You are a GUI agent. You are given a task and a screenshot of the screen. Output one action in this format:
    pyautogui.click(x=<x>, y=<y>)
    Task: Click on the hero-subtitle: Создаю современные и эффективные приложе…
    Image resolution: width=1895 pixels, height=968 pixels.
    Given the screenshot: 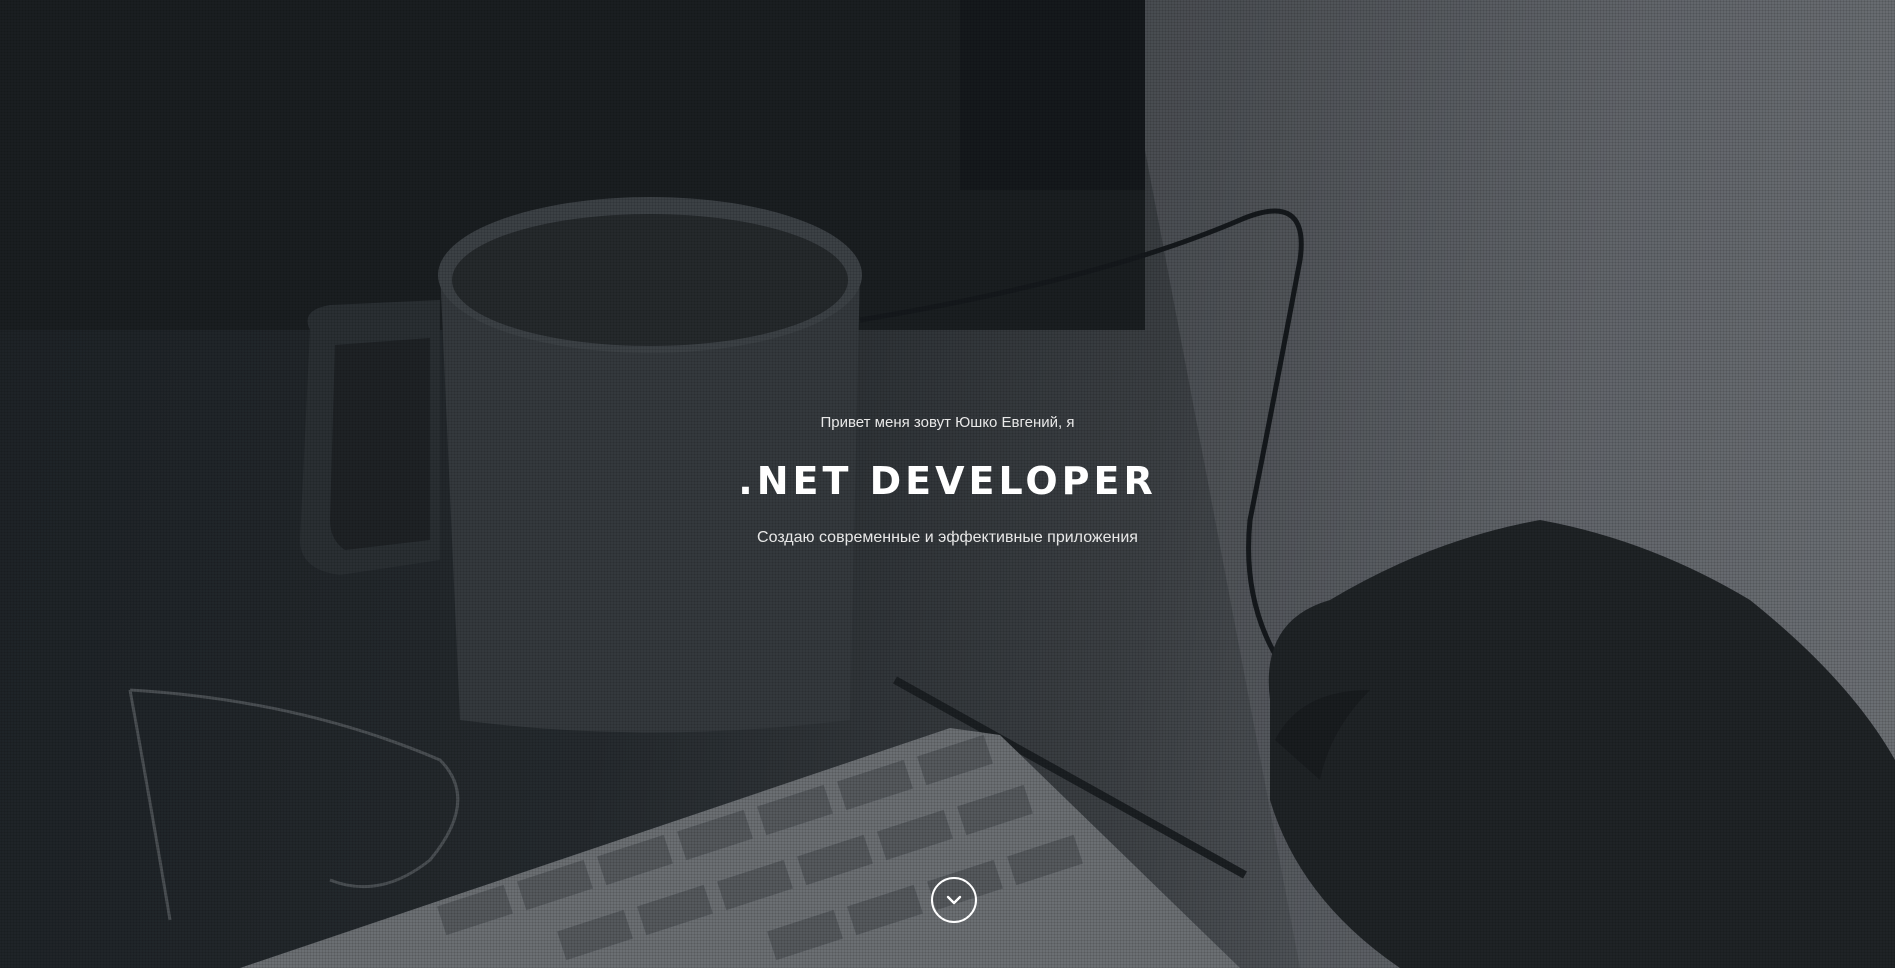 What is the action you would take?
    pyautogui.click(x=947, y=537)
    